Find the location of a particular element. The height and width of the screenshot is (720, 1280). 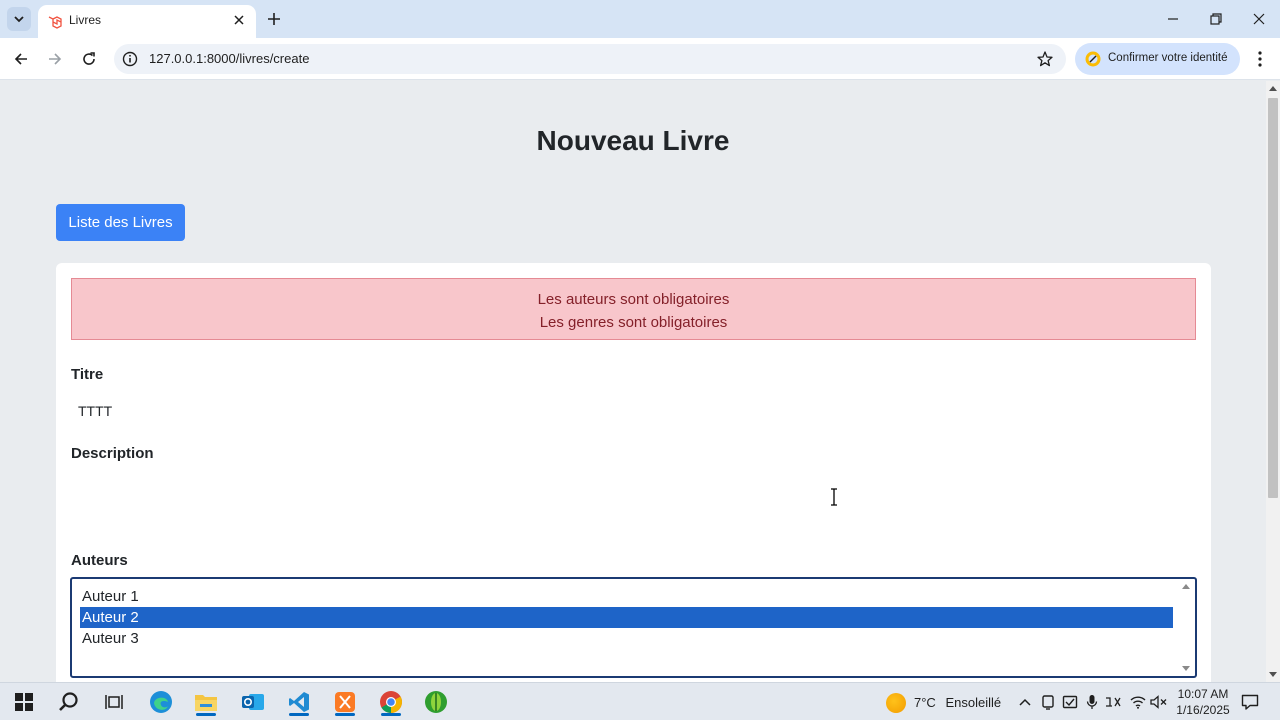

book-list-button: Liste des Livres is located at coordinates (120, 222).